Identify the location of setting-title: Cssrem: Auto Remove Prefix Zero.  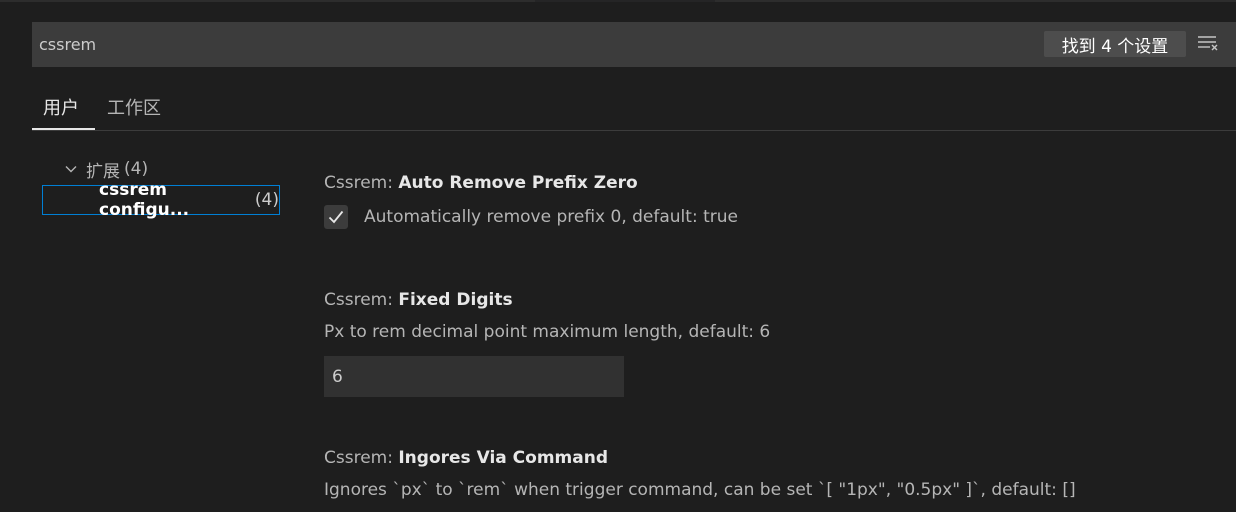
(531, 185).